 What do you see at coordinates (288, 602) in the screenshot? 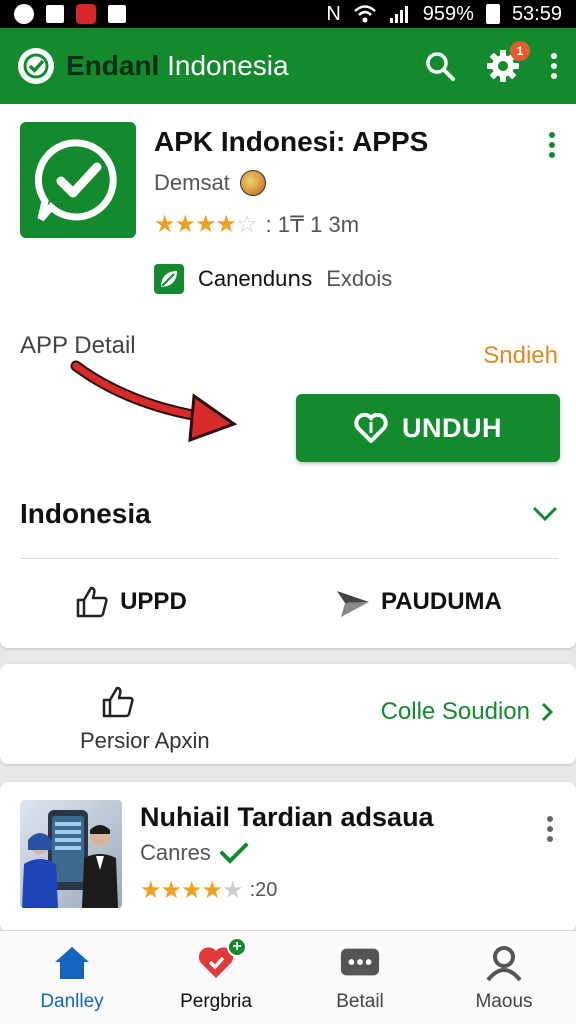
I see `action-row: UPPD PAUDUMA` at bounding box center [288, 602].